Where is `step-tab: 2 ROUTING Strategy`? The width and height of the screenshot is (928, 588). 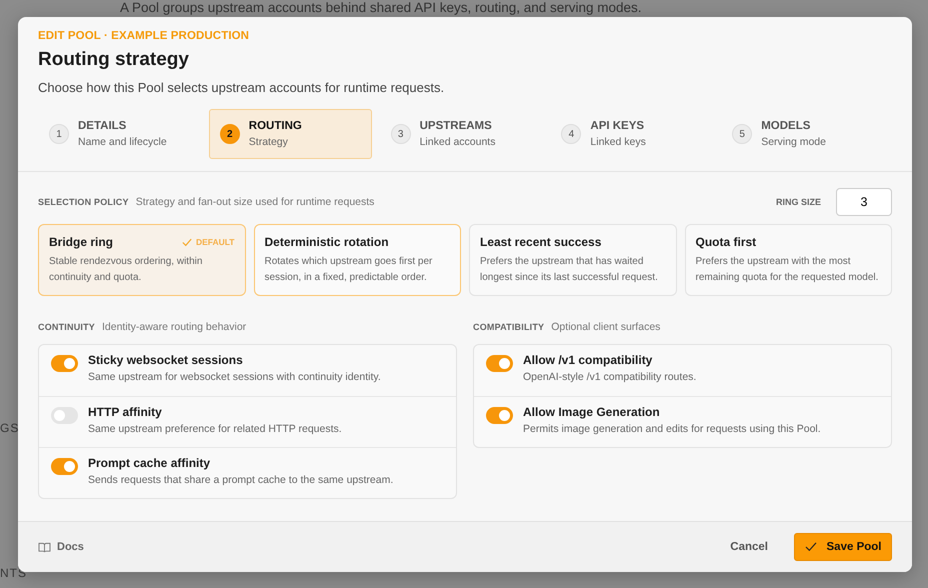 step-tab: 2 ROUTING Strategy is located at coordinates (290, 134).